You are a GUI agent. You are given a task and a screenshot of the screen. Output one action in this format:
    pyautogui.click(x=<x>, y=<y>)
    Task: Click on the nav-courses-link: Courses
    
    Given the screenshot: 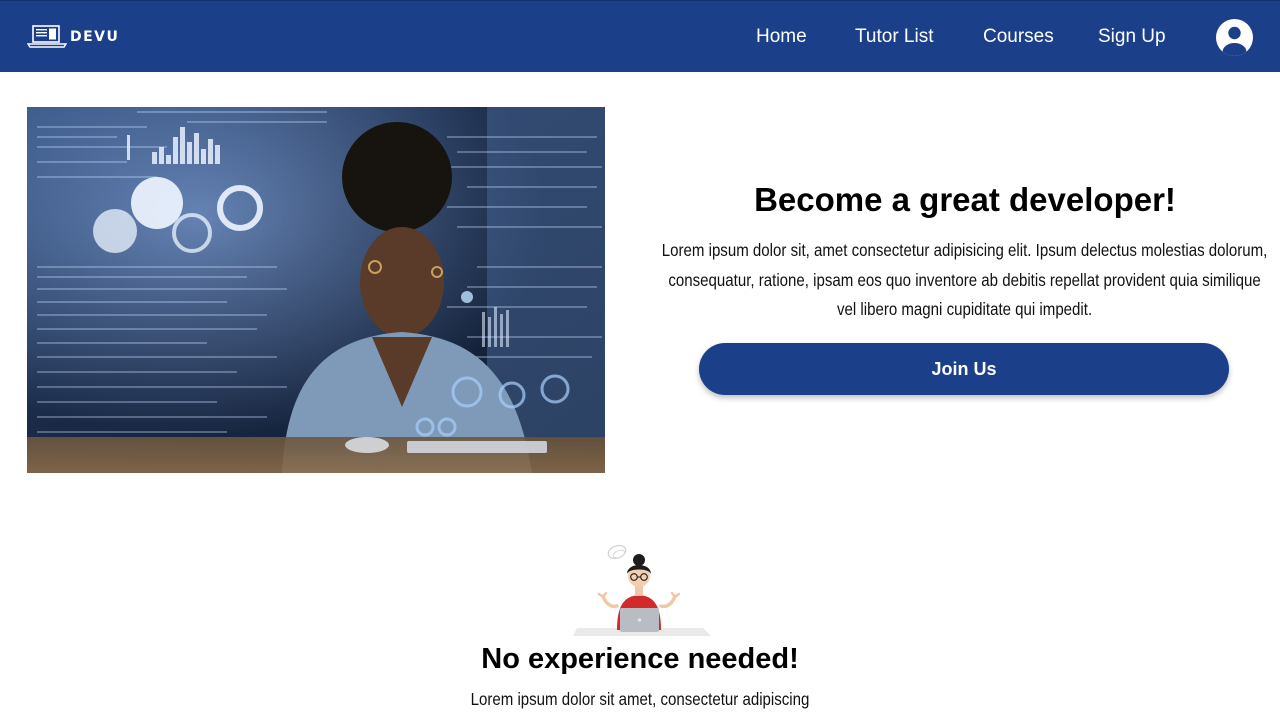 What is the action you would take?
    pyautogui.click(x=1018, y=37)
    